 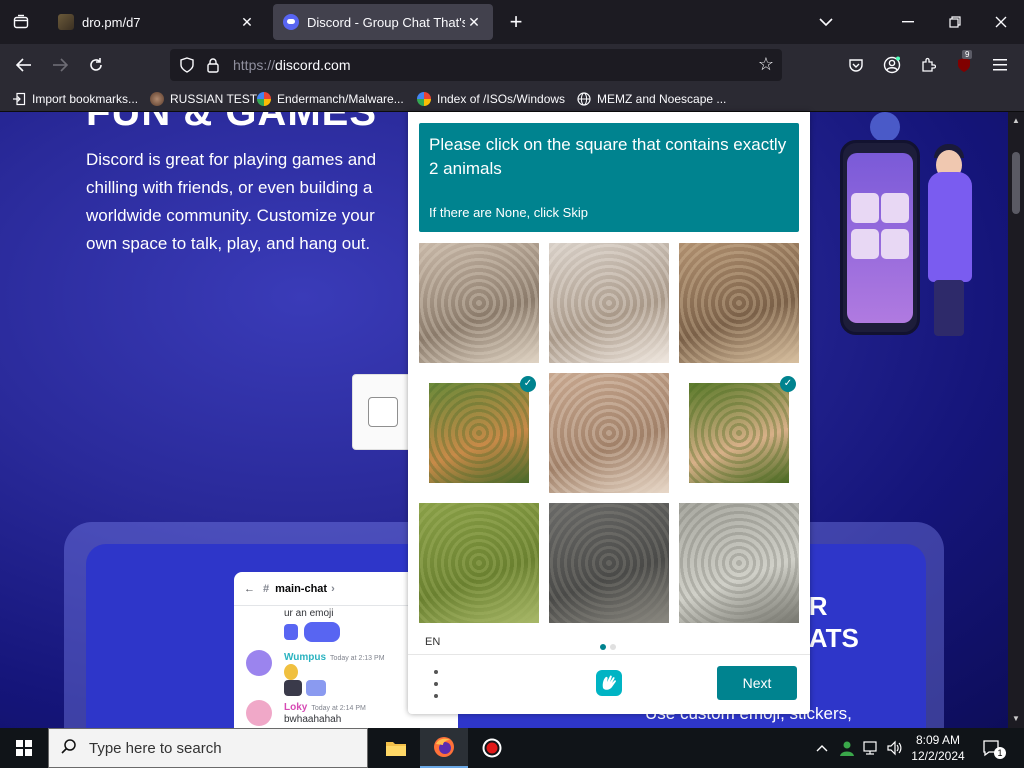 What do you see at coordinates (894, 748) in the screenshot?
I see `volume-icon` at bounding box center [894, 748].